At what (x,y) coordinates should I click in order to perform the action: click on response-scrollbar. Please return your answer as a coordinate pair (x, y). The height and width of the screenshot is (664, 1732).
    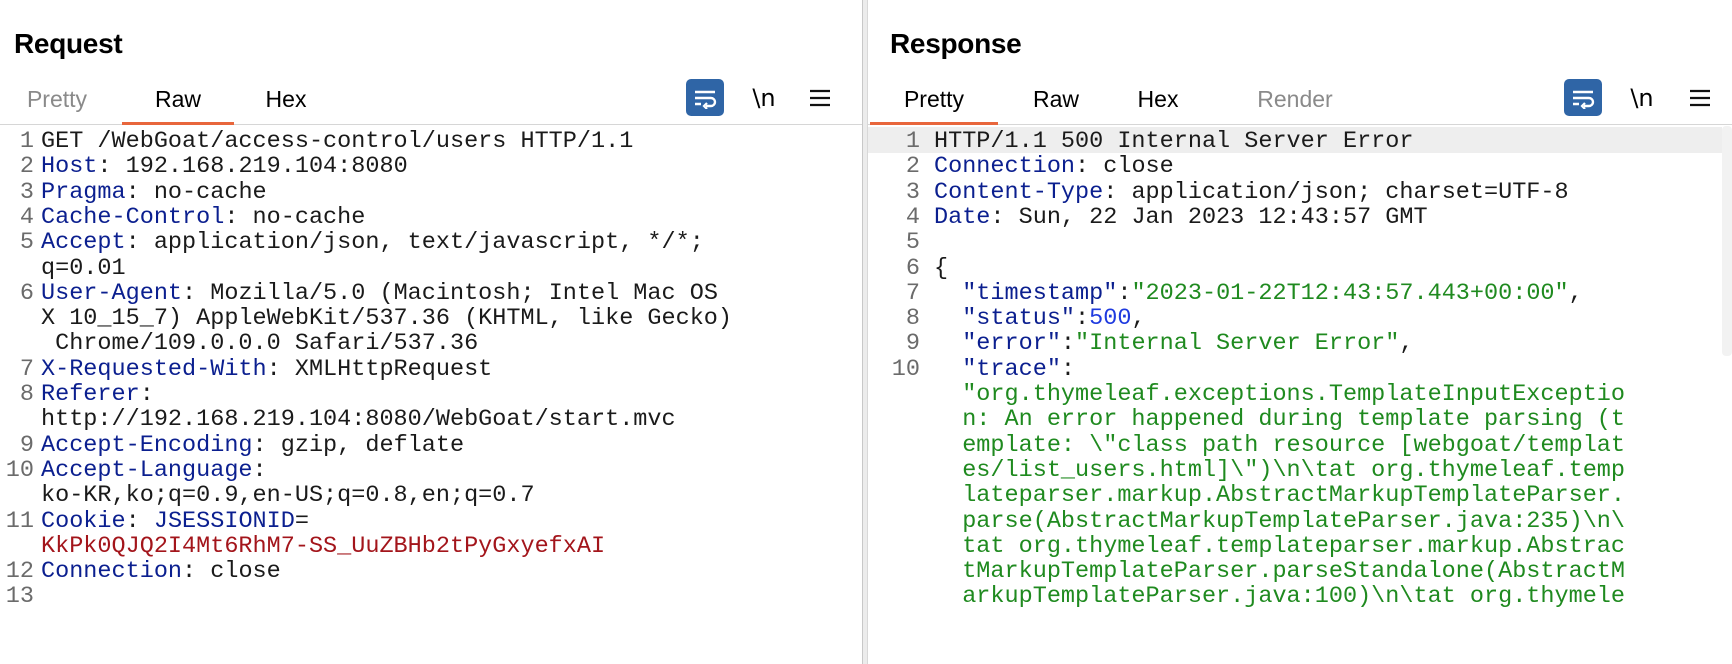
    Looking at the image, I should click on (1727, 241).